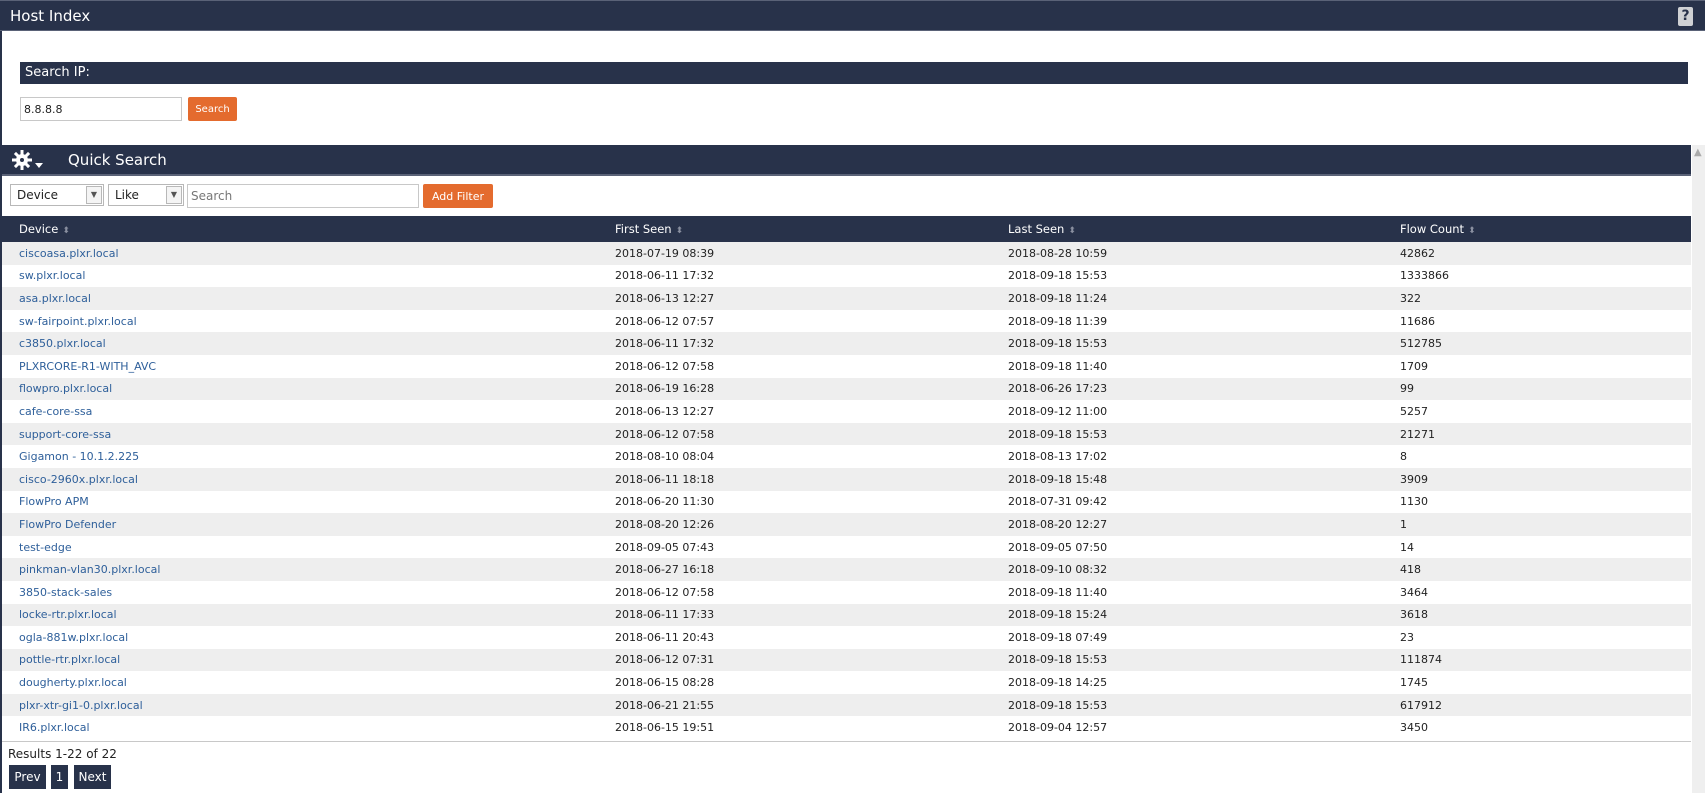 The image size is (1705, 793). Describe the element at coordinates (794, 682) in the screenshot. I see `cell-first-seen: 2018-06-15 08:28` at that location.